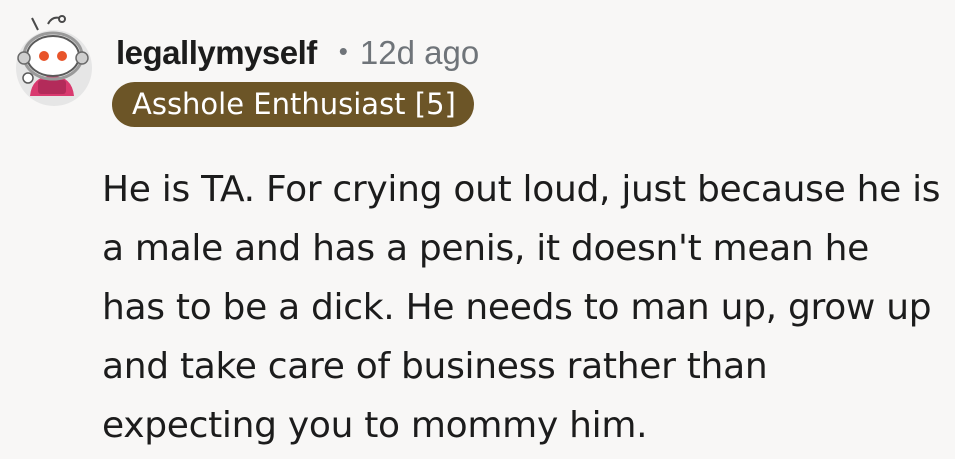  I want to click on user-flair-badge: Asshole Enthusiast [5], so click(293, 104).